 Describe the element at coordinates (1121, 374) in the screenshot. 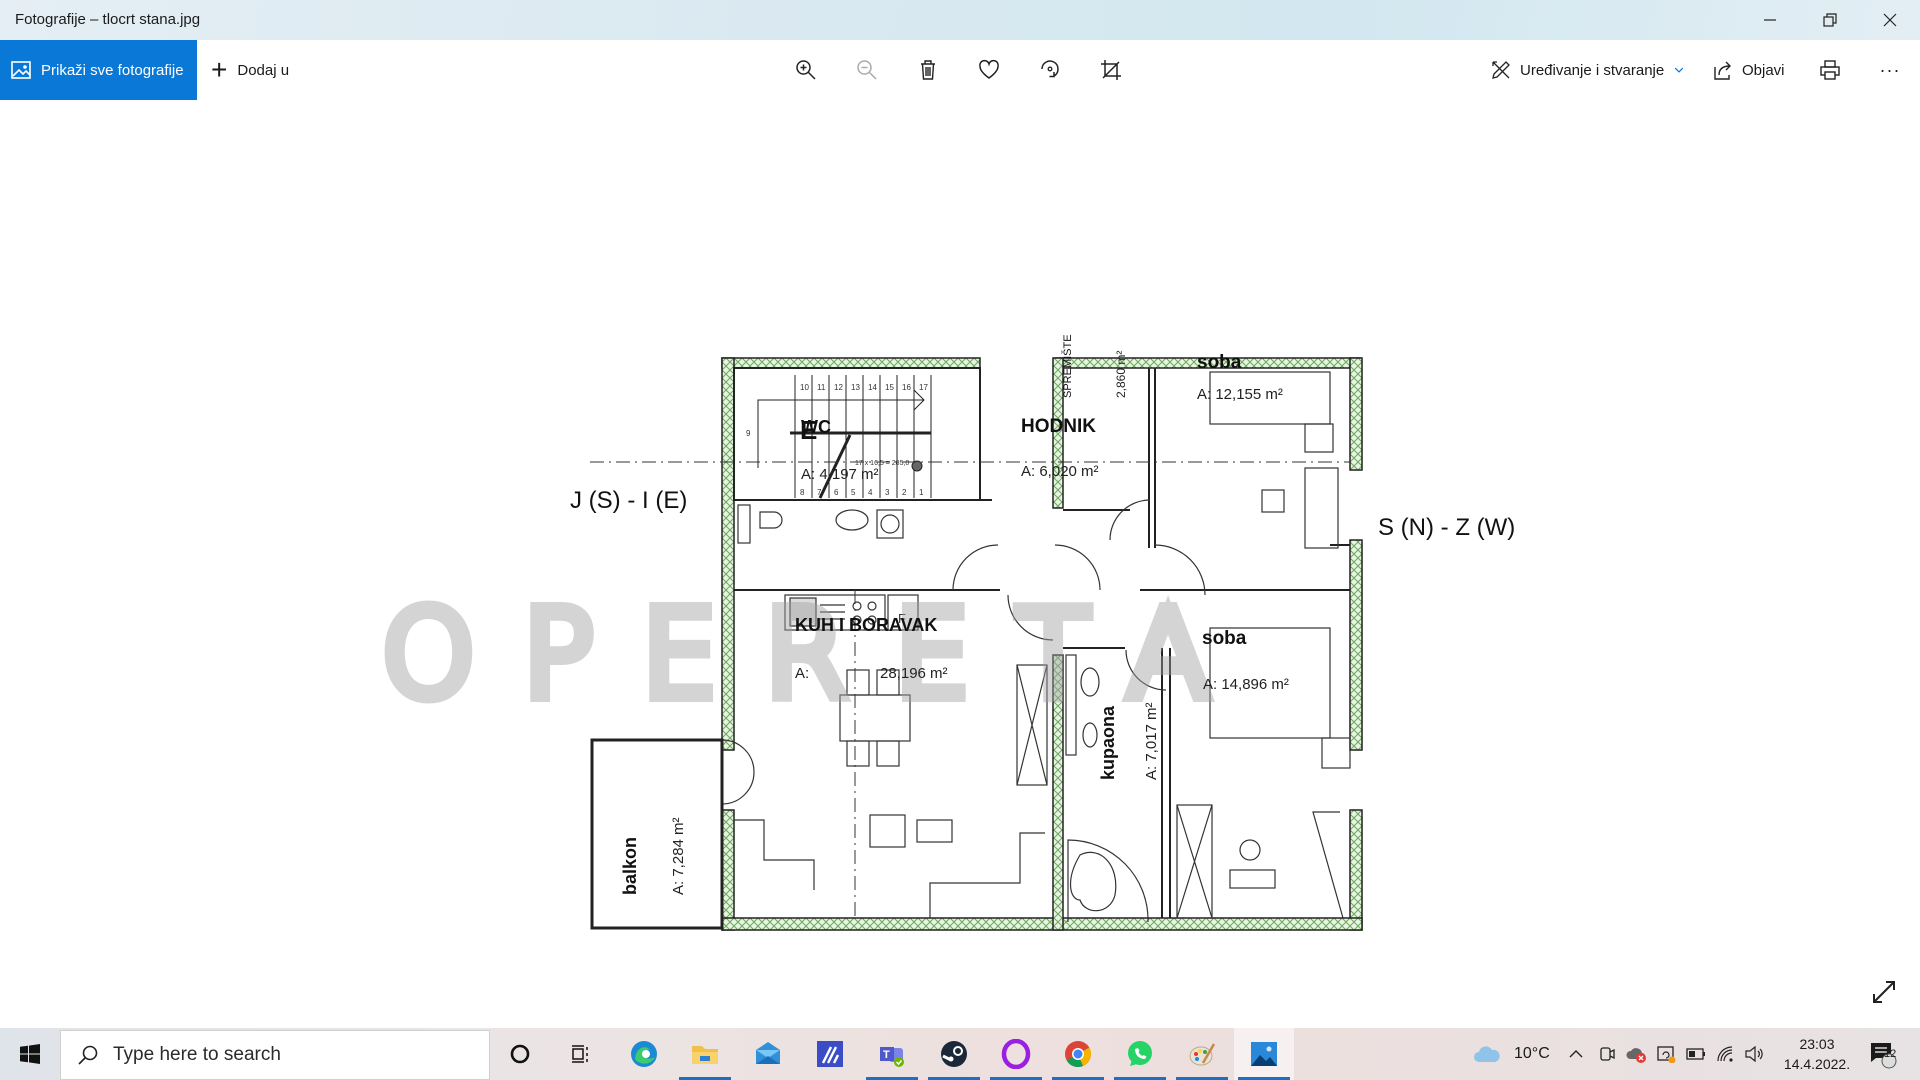

I see `room-area-storage: 2,860 m²` at that location.